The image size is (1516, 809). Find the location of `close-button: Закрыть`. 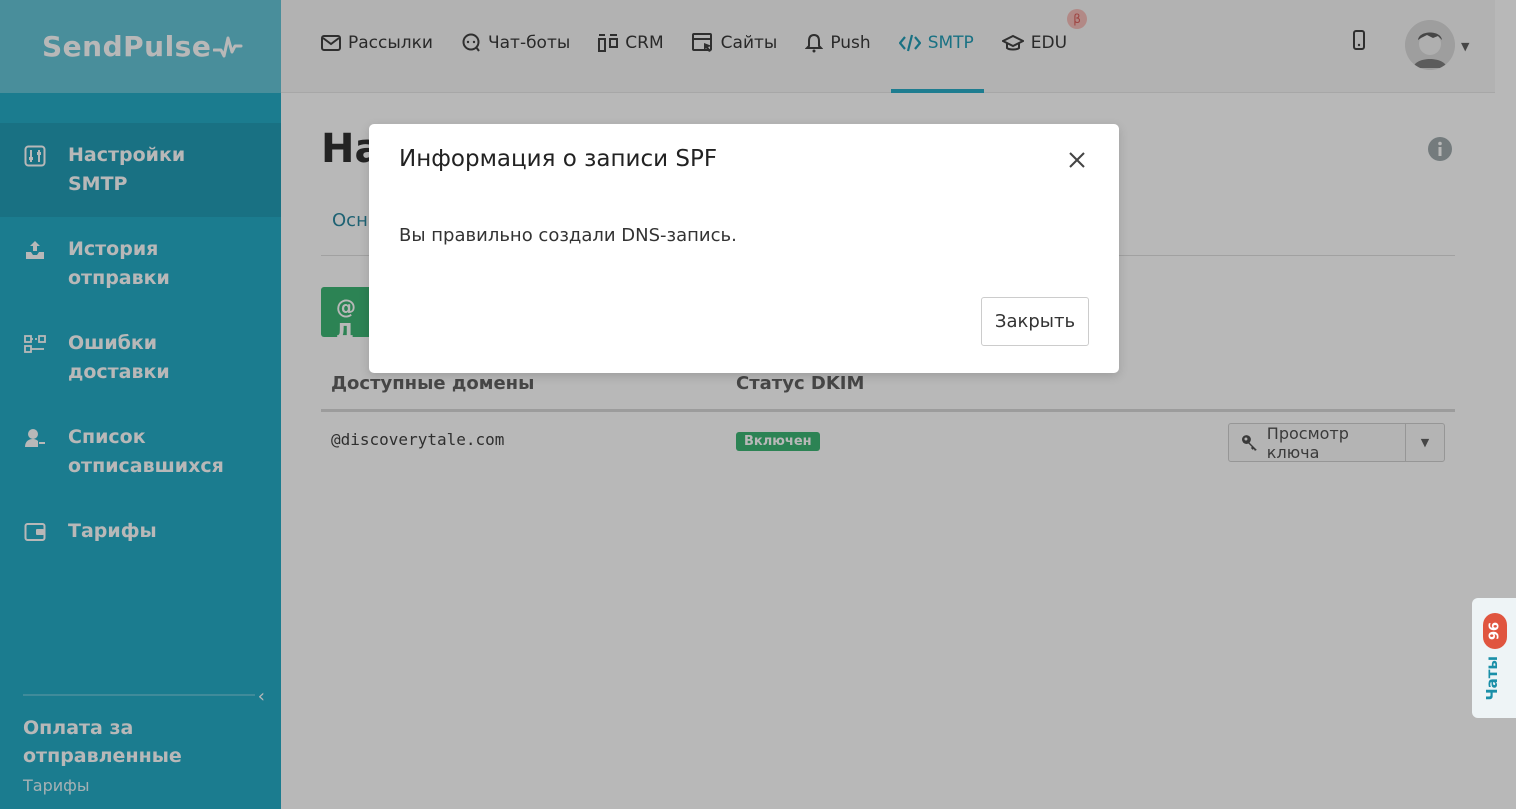

close-button: Закрыть is located at coordinates (1035, 321).